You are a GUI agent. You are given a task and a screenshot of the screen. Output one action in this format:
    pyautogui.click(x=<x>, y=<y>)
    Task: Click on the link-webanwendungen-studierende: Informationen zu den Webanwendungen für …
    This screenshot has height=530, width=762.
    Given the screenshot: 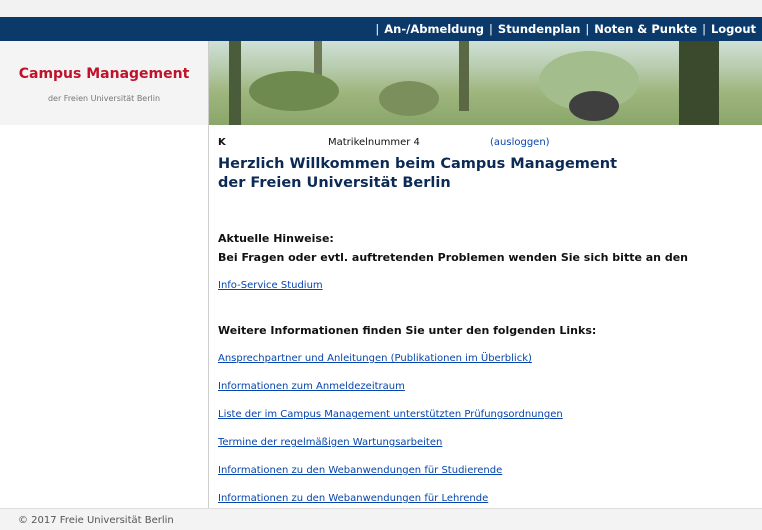 What is the action you would take?
    pyautogui.click(x=360, y=470)
    